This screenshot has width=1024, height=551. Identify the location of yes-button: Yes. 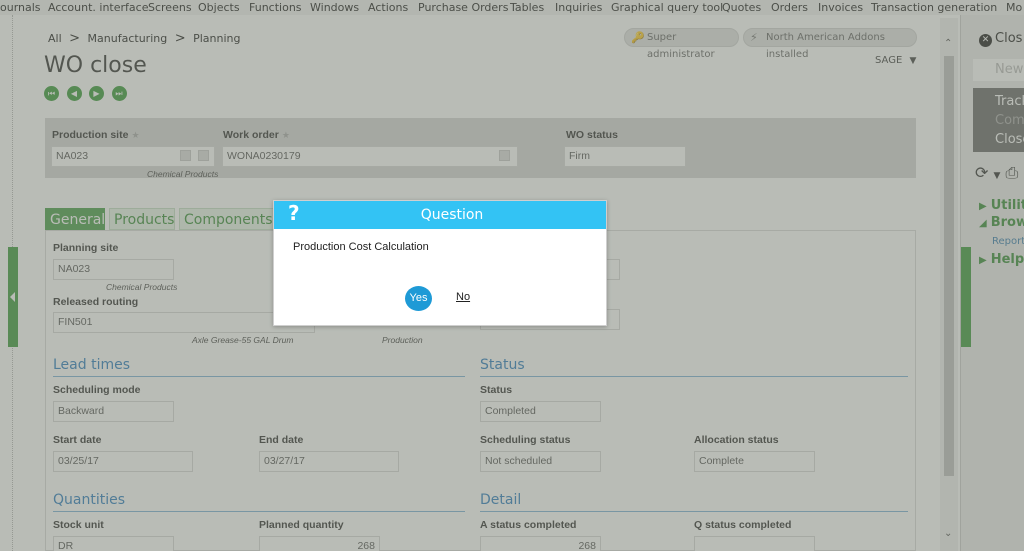
(418, 298).